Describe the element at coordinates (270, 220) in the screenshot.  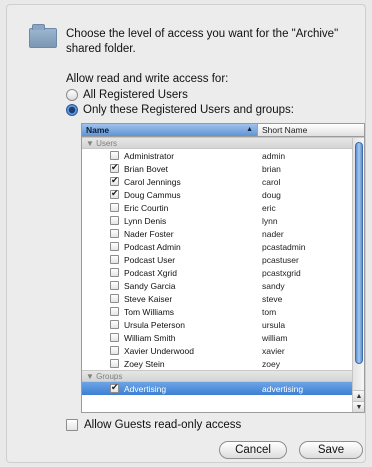
I see `cell-short-name: lynn` at that location.